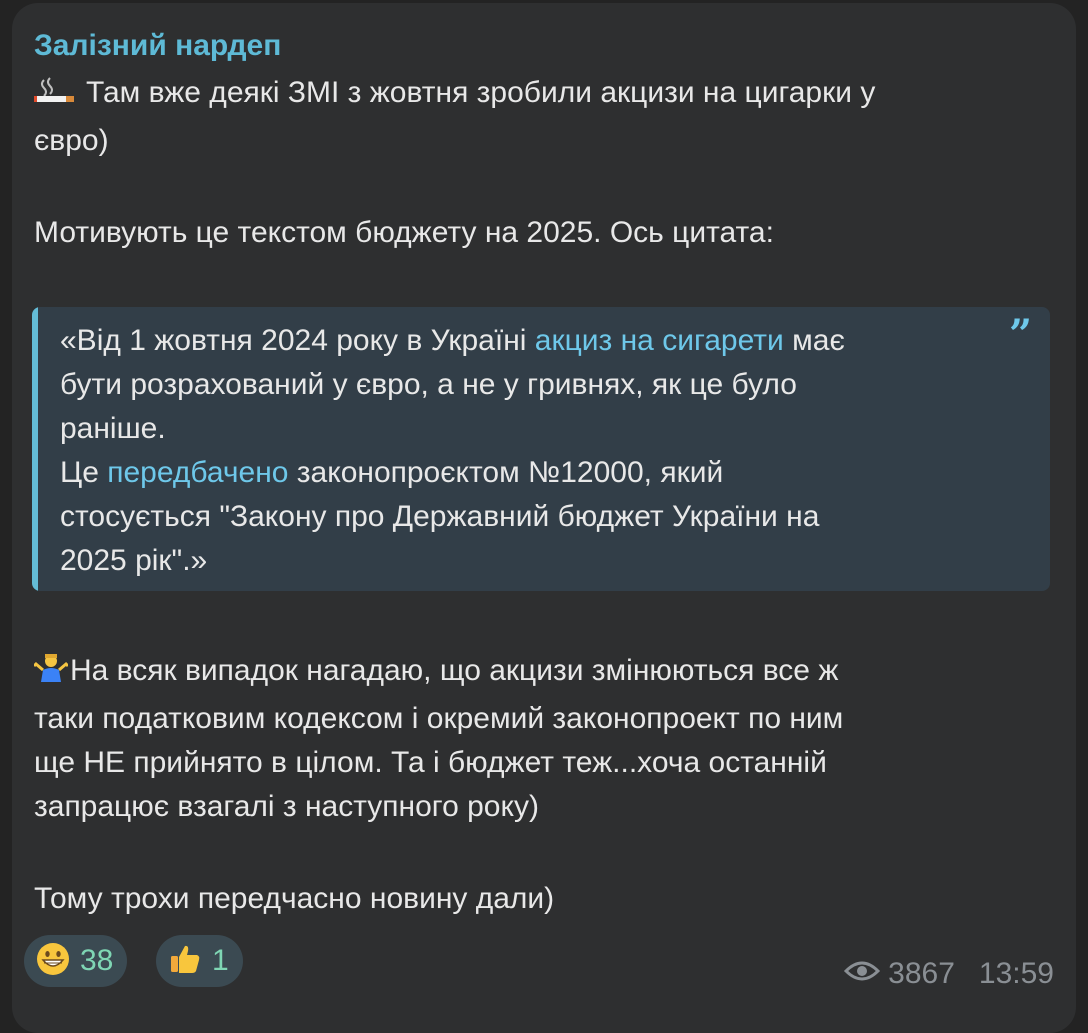 The height and width of the screenshot is (1033, 1088). What do you see at coordinates (97, 960) in the screenshot?
I see `reaction-count: 38` at bounding box center [97, 960].